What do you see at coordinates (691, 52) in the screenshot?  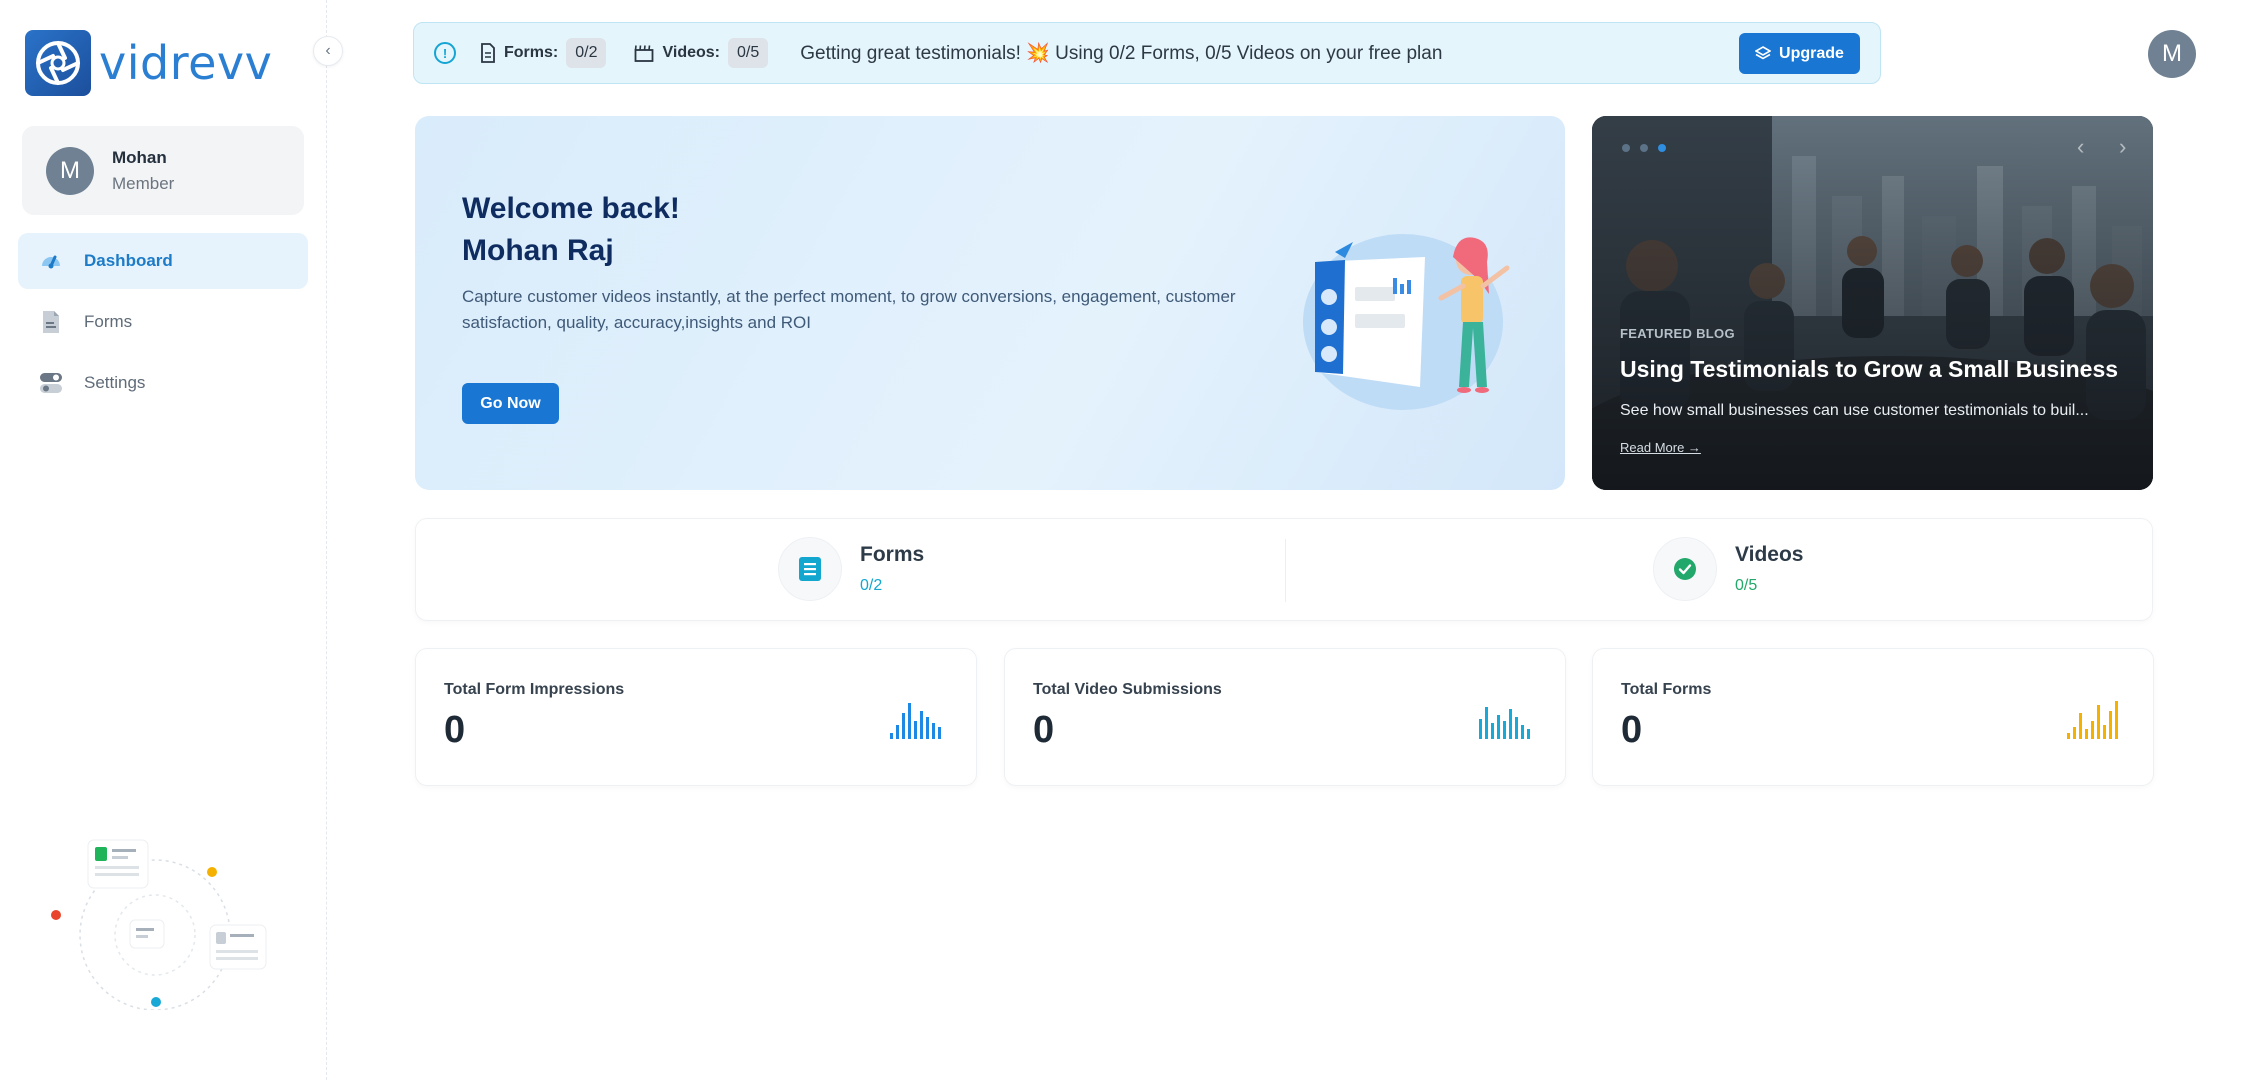 I see `videos-usage-label: Videos:` at bounding box center [691, 52].